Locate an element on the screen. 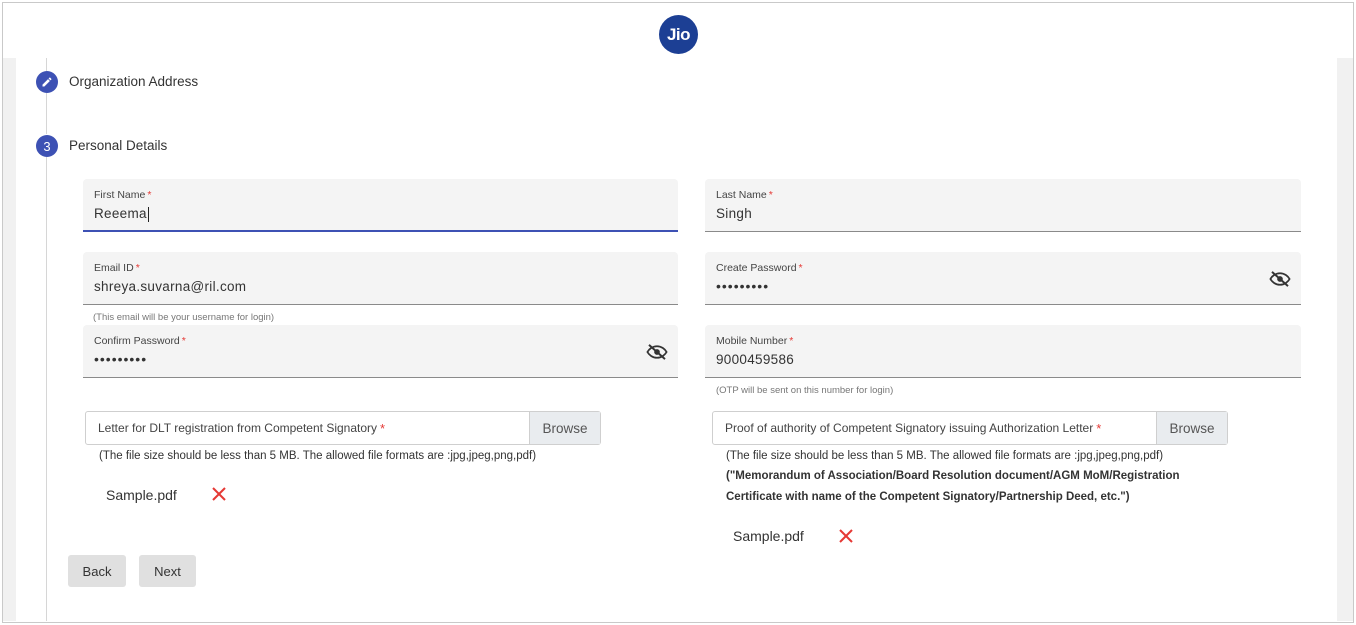 This screenshot has height=625, width=1356. step-label-personal-details: Personal Details is located at coordinates (118, 145).